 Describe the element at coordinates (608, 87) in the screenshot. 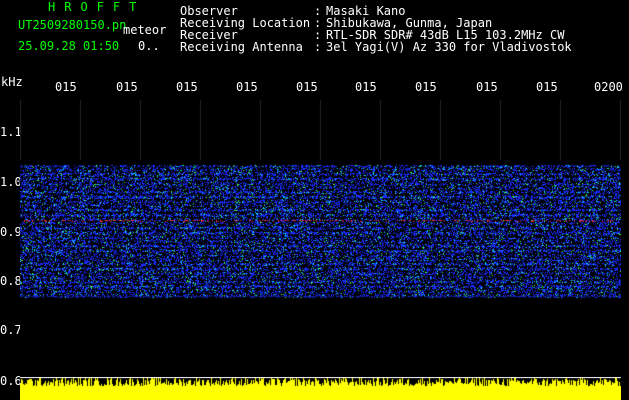

I see `x-tick-label: 0200` at that location.